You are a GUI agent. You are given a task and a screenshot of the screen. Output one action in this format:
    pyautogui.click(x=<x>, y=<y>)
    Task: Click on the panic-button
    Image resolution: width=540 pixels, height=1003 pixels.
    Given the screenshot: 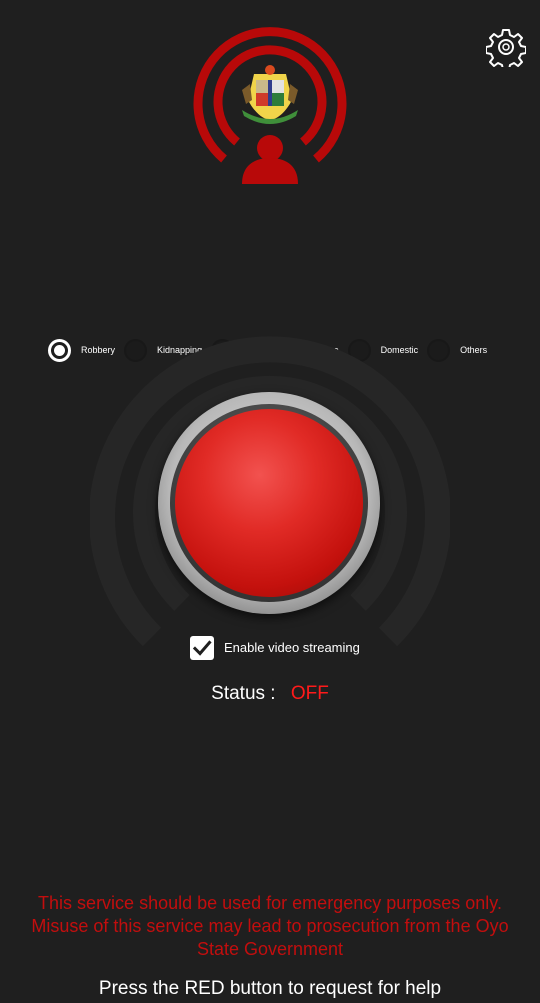 What is the action you would take?
    pyautogui.click(x=269, y=503)
    